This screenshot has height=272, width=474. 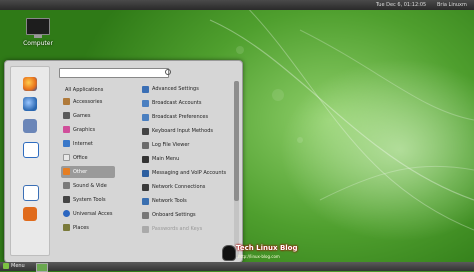 What do you see at coordinates (30, 84) in the screenshot?
I see `firefox-icon` at bounding box center [30, 84].